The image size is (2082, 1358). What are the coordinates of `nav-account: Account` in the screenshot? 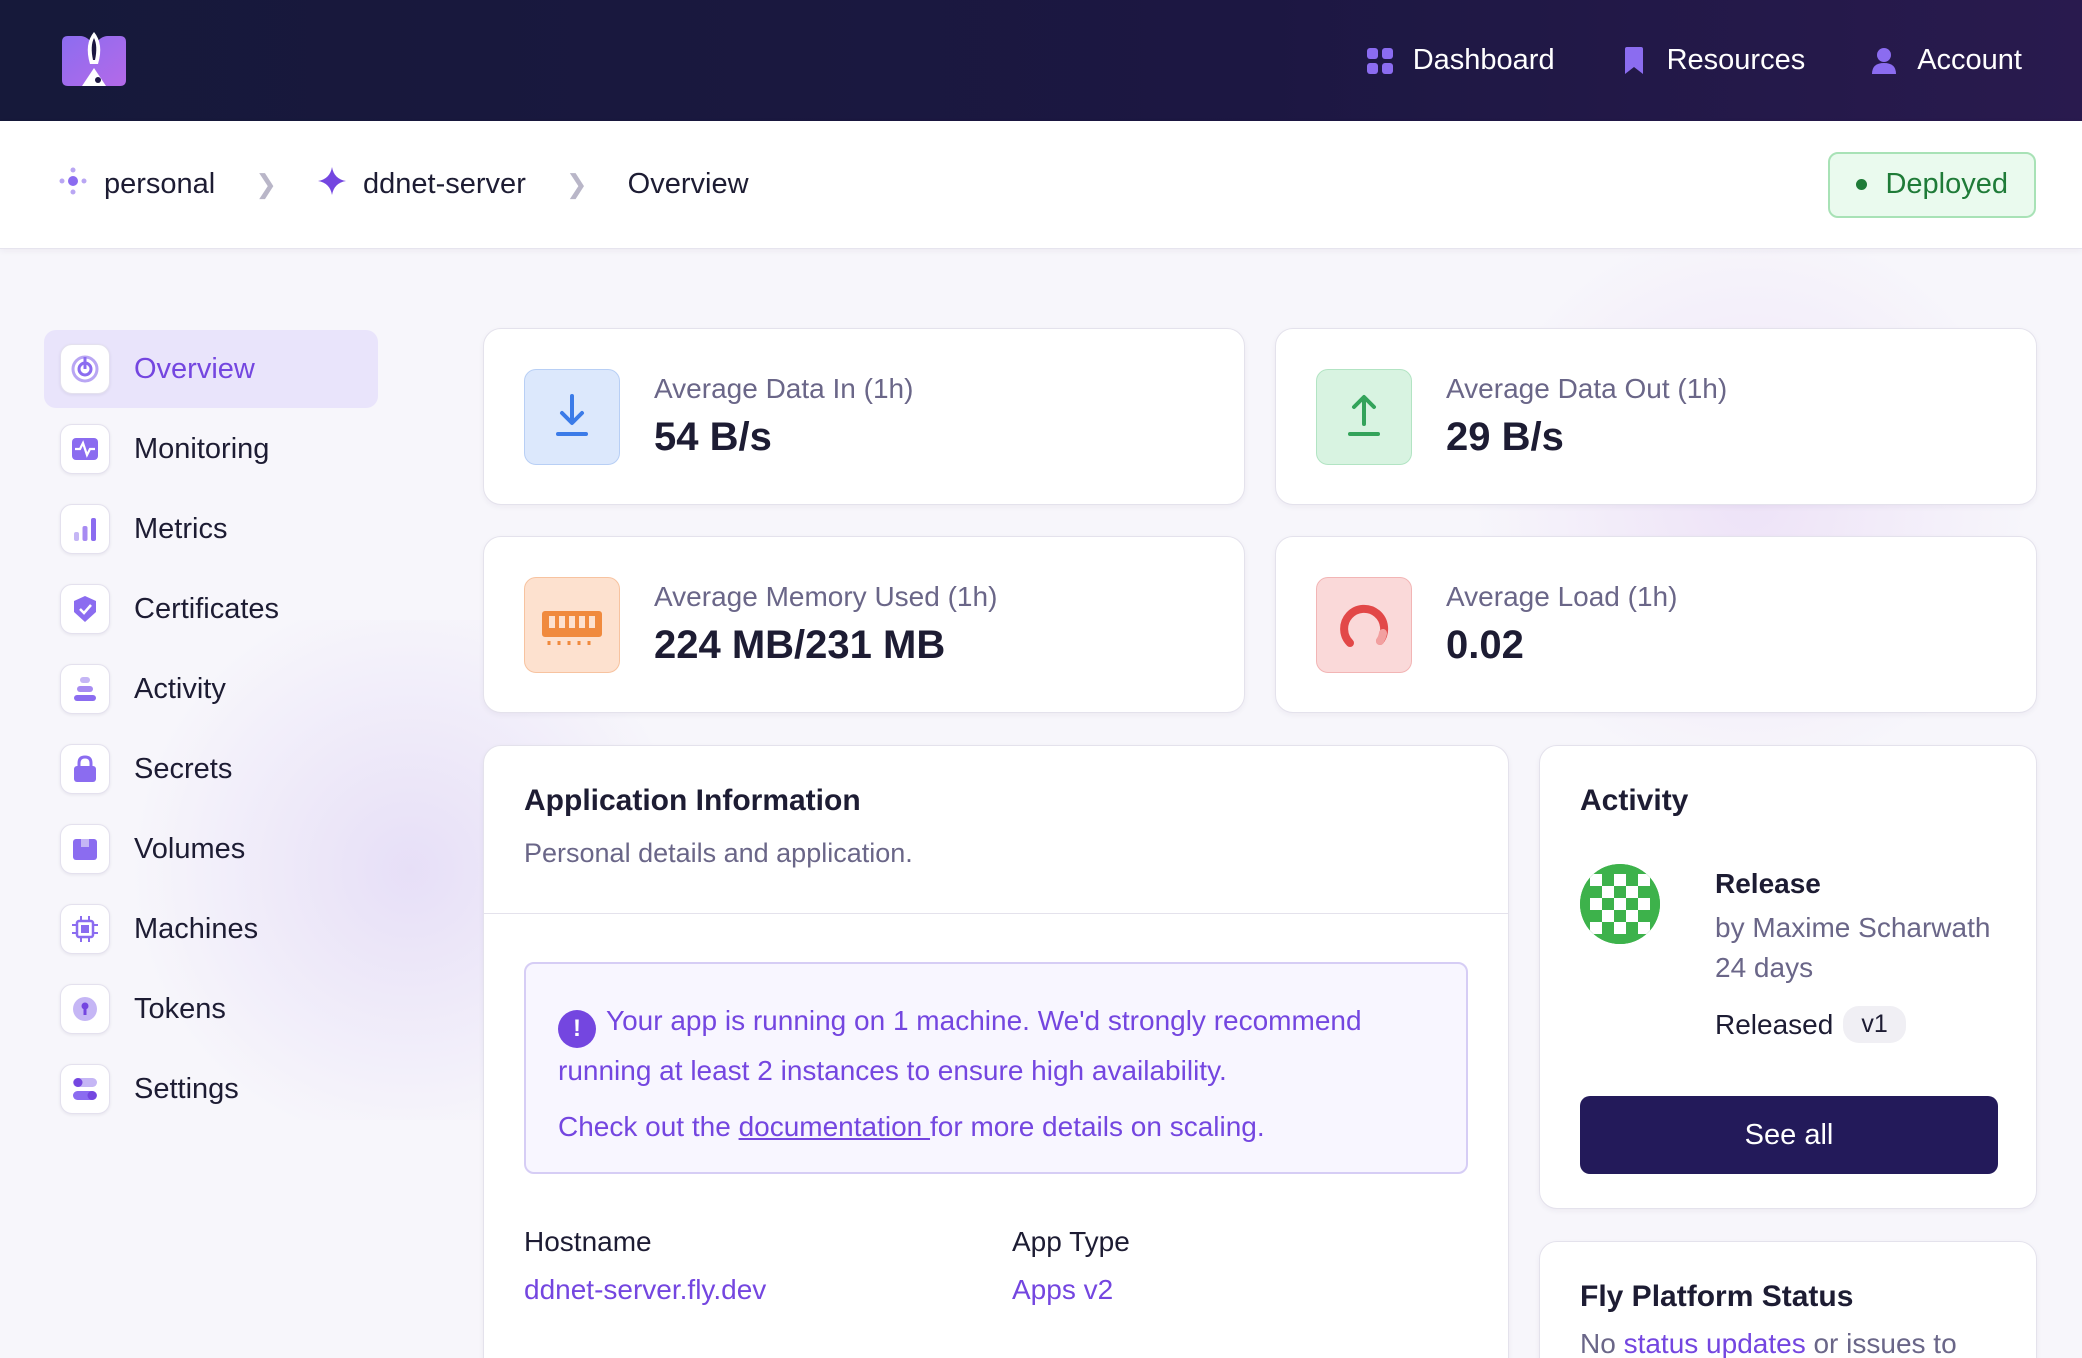 It's located at (1945, 60).